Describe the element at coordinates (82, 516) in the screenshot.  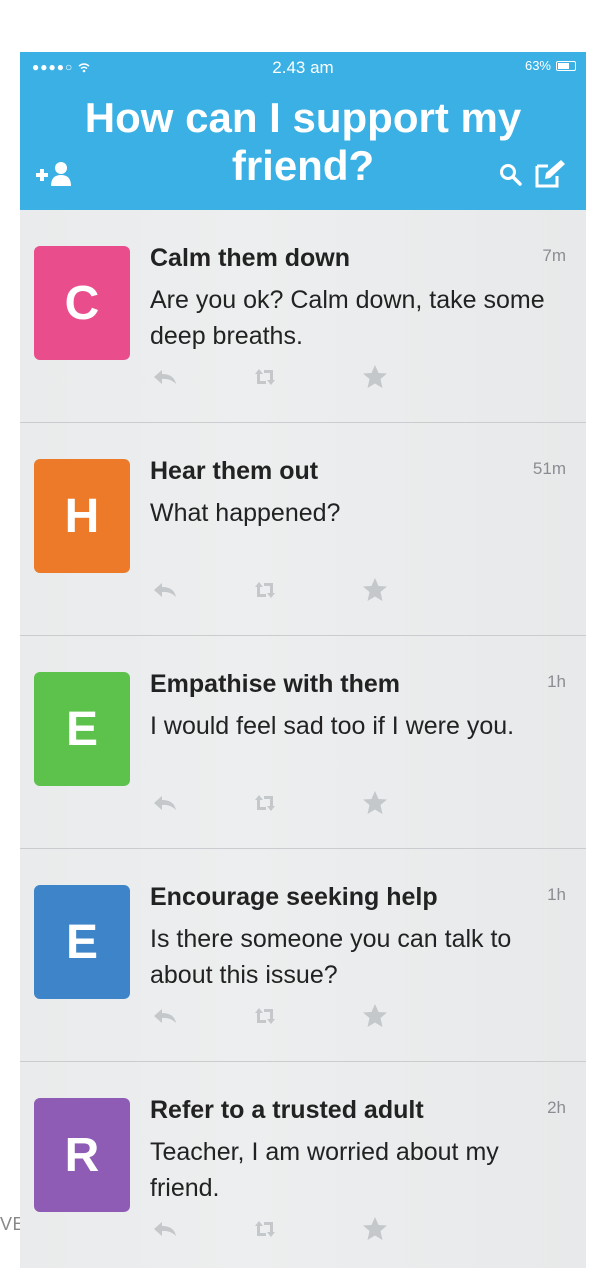
I see `avatar: H` at that location.